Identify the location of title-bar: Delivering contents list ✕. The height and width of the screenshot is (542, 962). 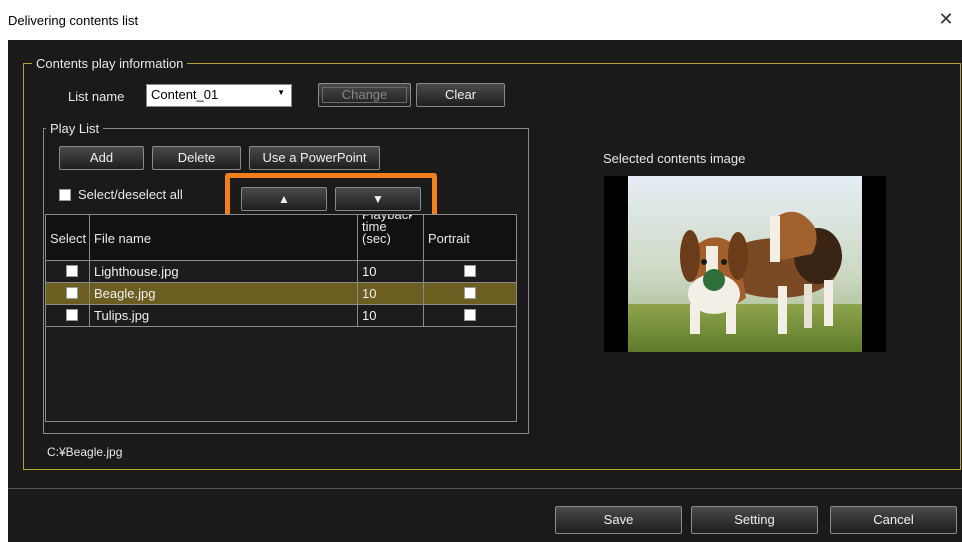
(481, 20).